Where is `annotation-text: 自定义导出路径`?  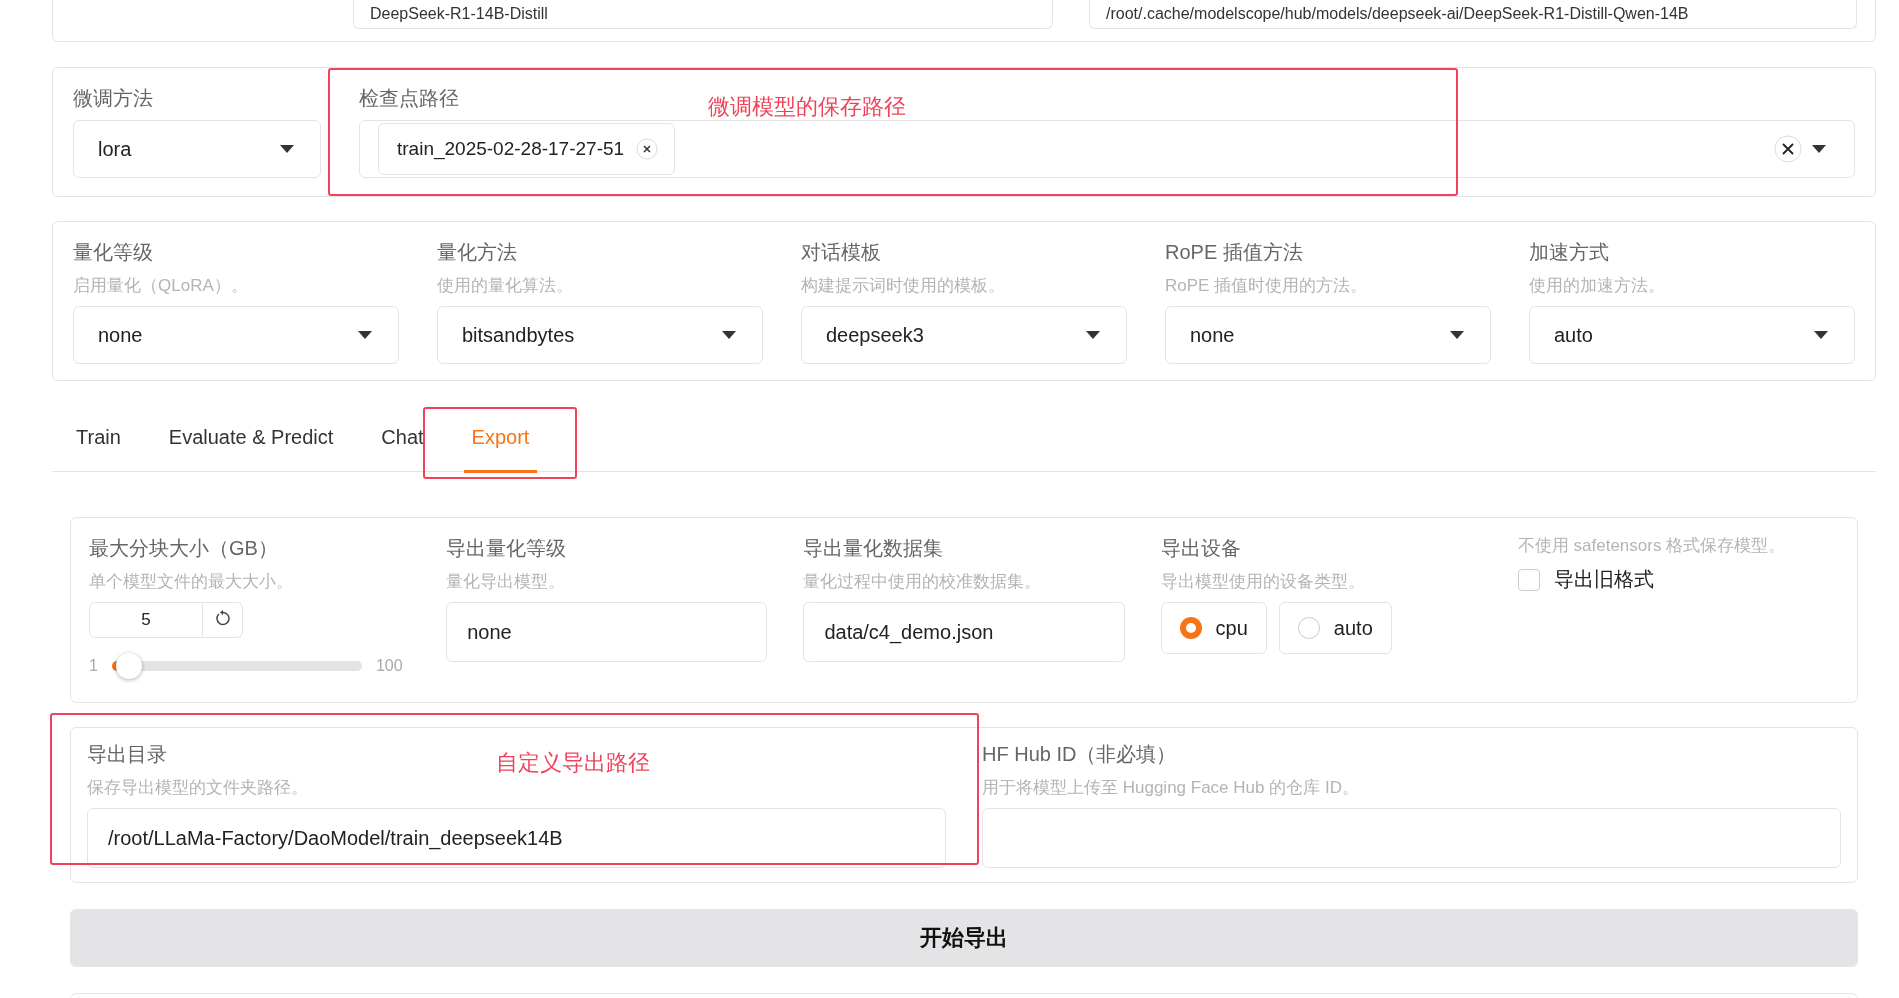
annotation-text: 自定义导出路径 is located at coordinates (573, 763).